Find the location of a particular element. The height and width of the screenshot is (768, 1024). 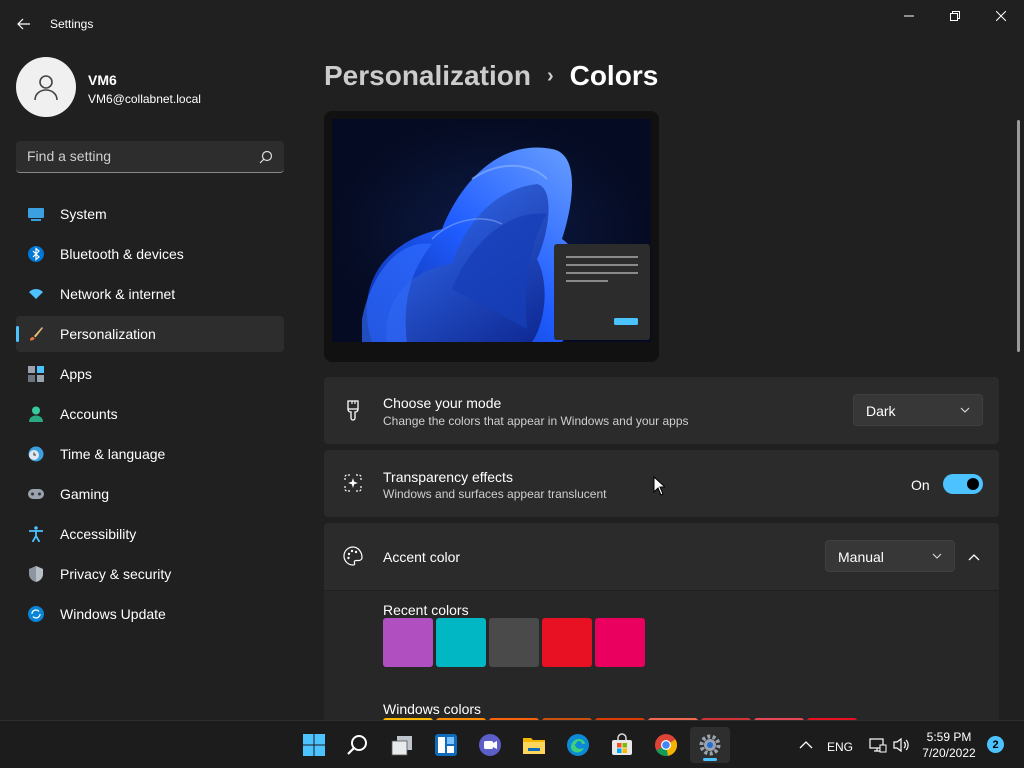

language-indicator: ENG is located at coordinates (840, 747).